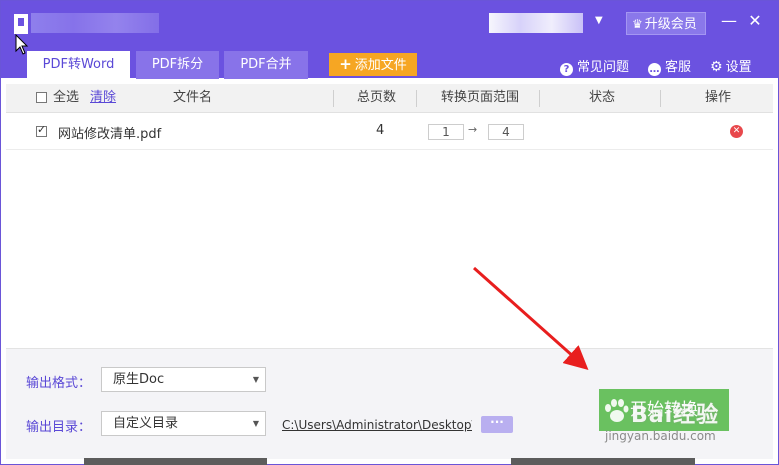  I want to click on file-table-header: 全选 清除 文件名 总页数 转换页面范围 状态 操作, so click(389, 98).